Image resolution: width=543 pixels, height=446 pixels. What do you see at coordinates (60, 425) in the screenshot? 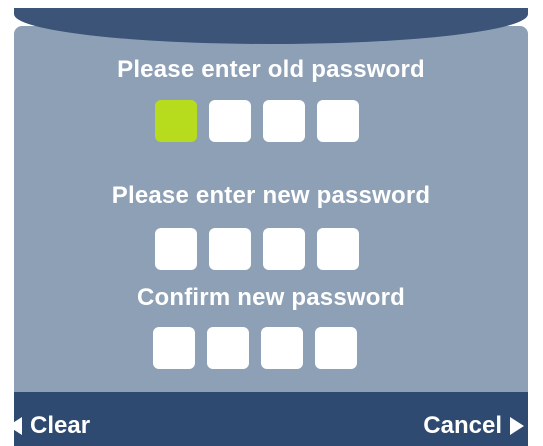
I see `clear-label: Clear` at bounding box center [60, 425].